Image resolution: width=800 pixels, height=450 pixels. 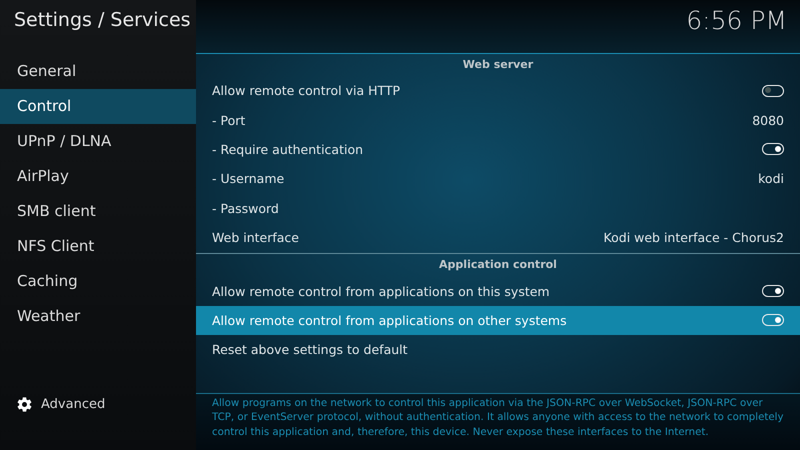 What do you see at coordinates (229, 120) in the screenshot?
I see `setting-label: - Port` at bounding box center [229, 120].